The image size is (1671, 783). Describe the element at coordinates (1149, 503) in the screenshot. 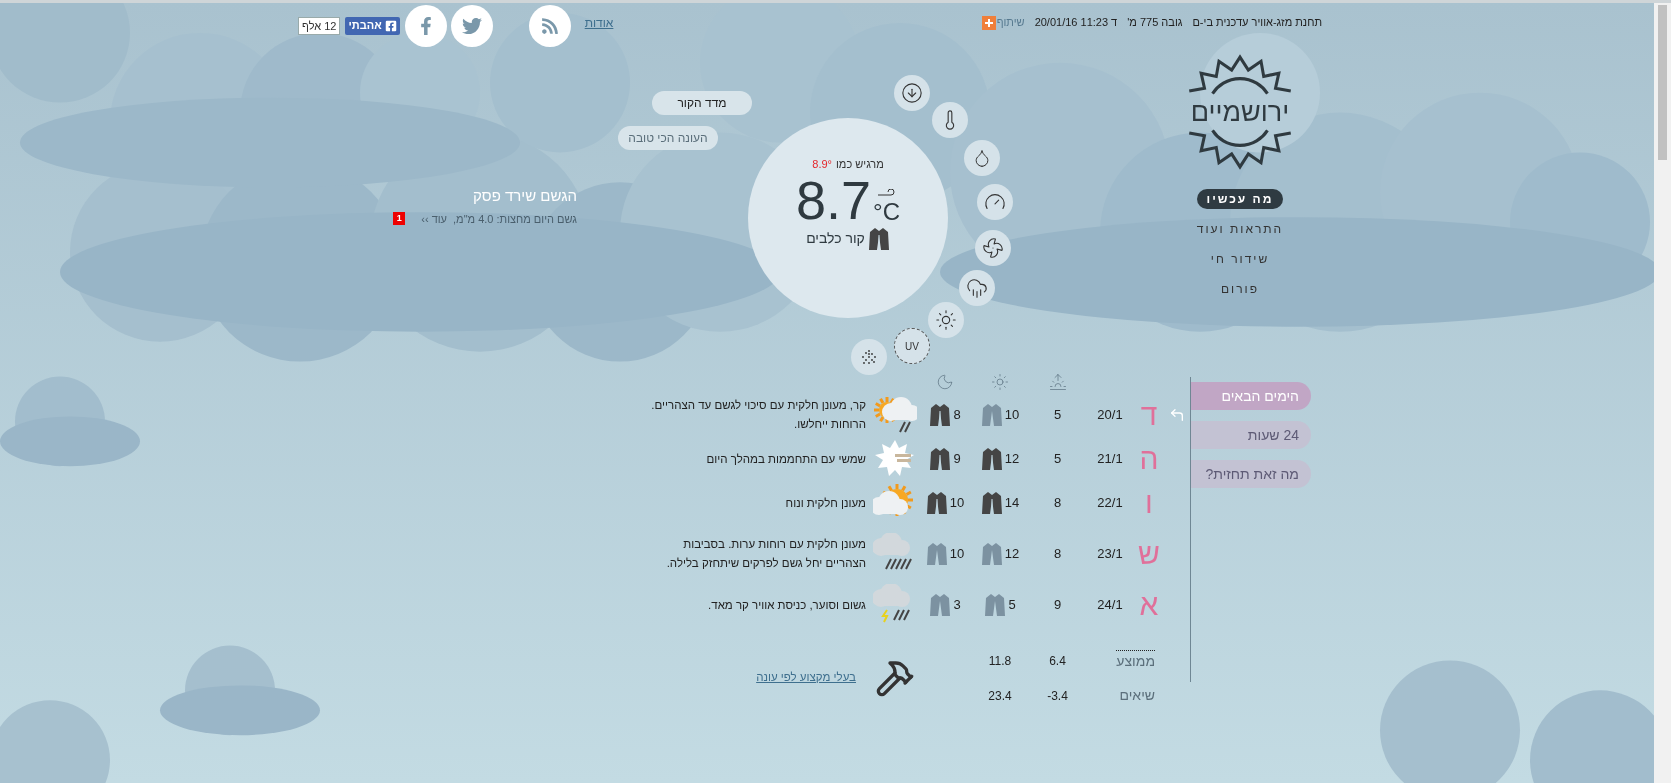

I see `day-letter: ו` at that location.